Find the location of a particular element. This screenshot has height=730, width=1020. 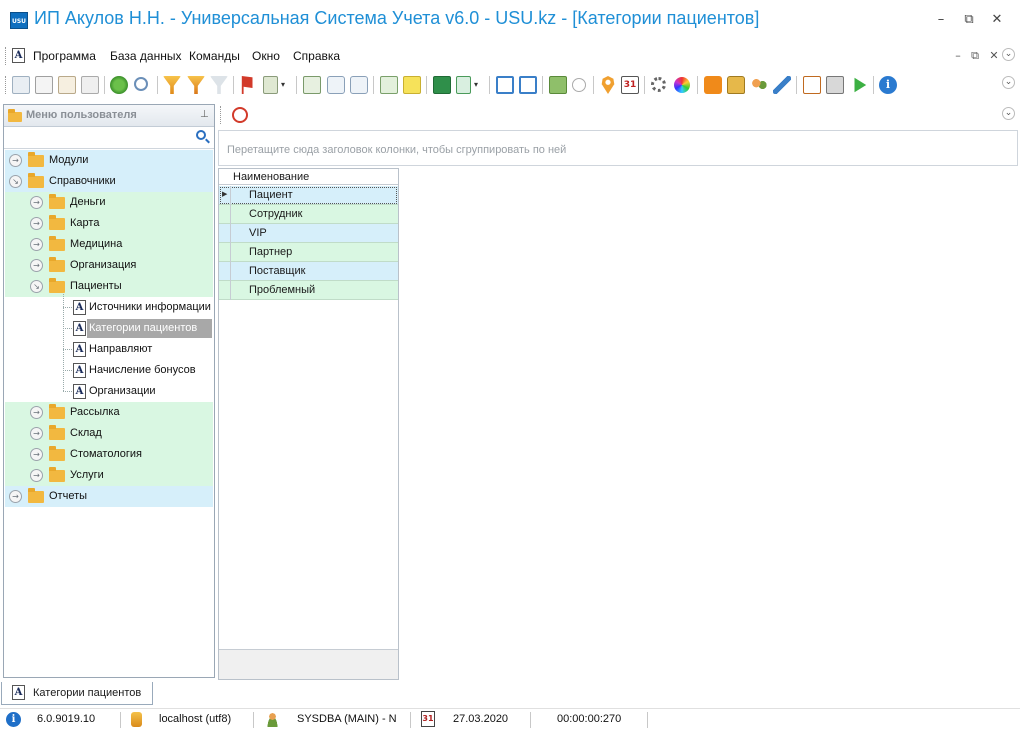

new-window-icon is located at coordinates (505, 85).